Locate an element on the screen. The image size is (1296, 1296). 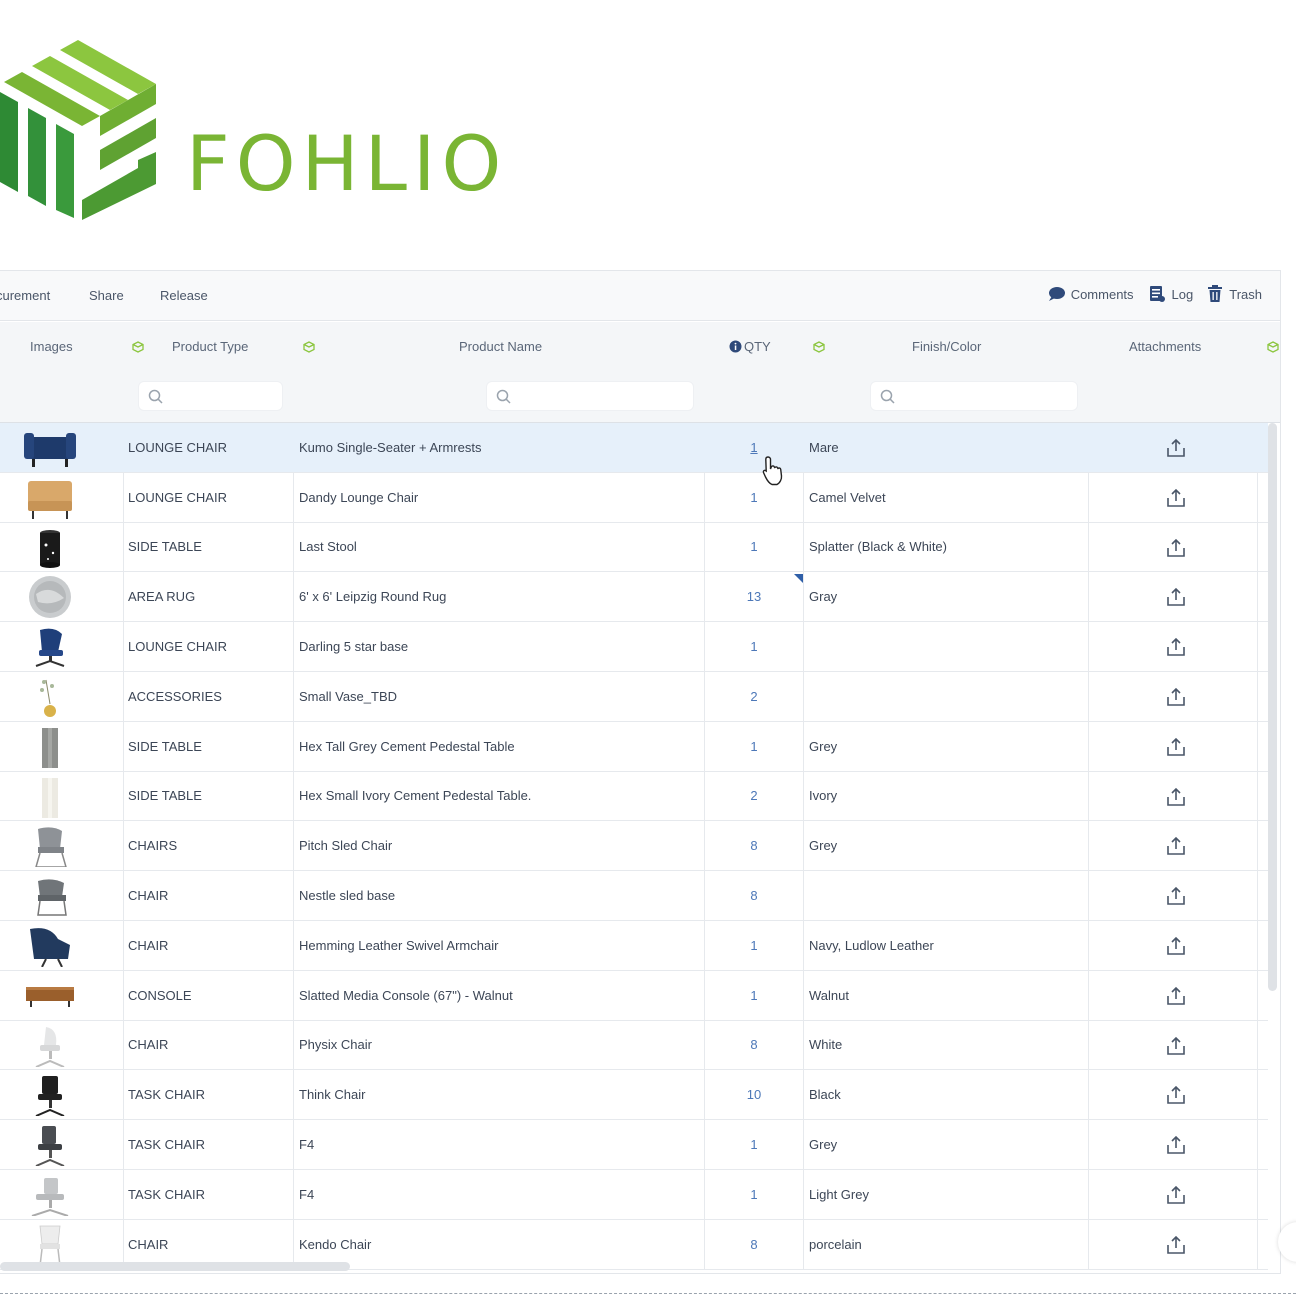
ivory-pedestal-thumb is located at coordinates (50, 797).